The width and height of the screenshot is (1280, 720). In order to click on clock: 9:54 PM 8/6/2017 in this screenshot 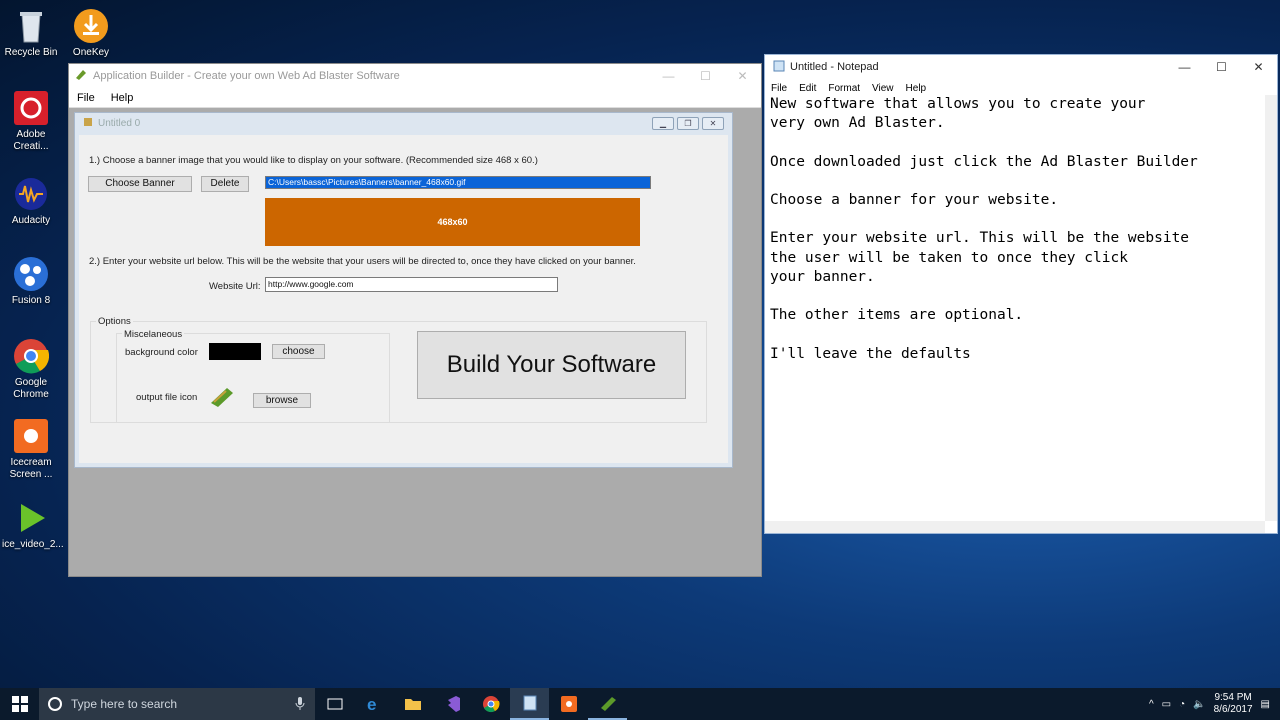, I will do `click(1233, 704)`.